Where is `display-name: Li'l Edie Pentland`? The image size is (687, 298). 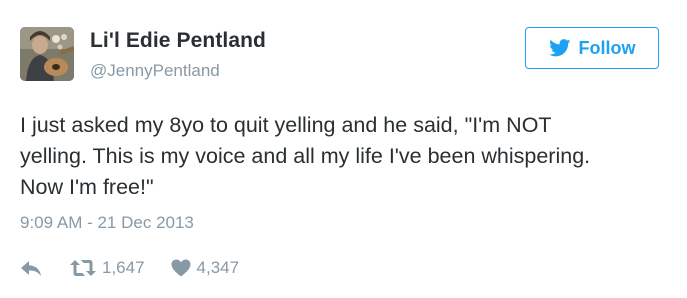 display-name: Li'l Edie Pentland is located at coordinates (178, 41).